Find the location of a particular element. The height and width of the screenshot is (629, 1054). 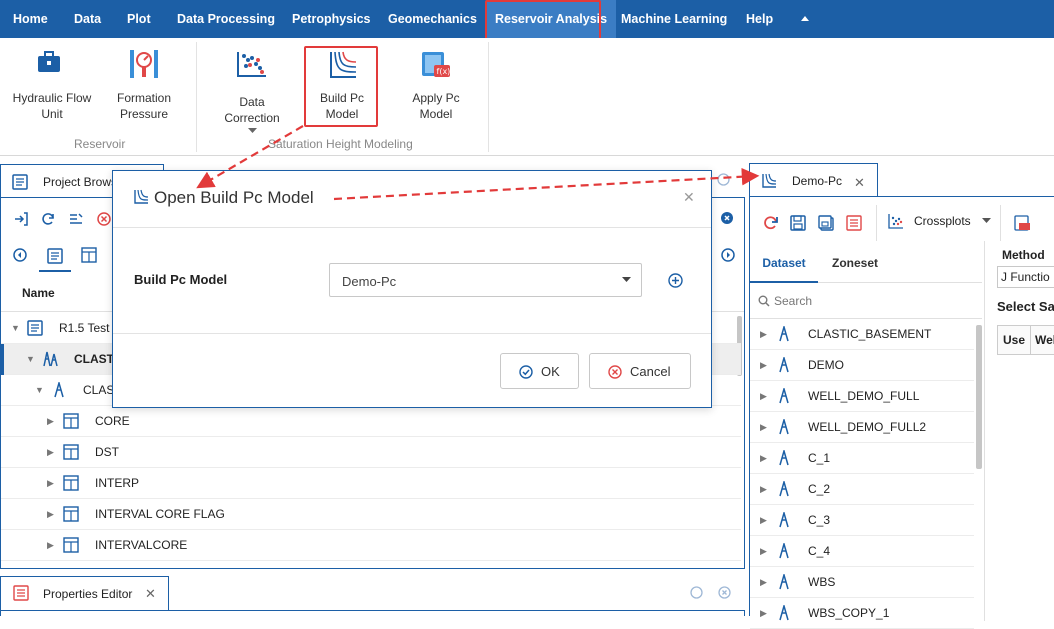

well-name: CLASTIC_BASEMENT is located at coordinates (870, 334).